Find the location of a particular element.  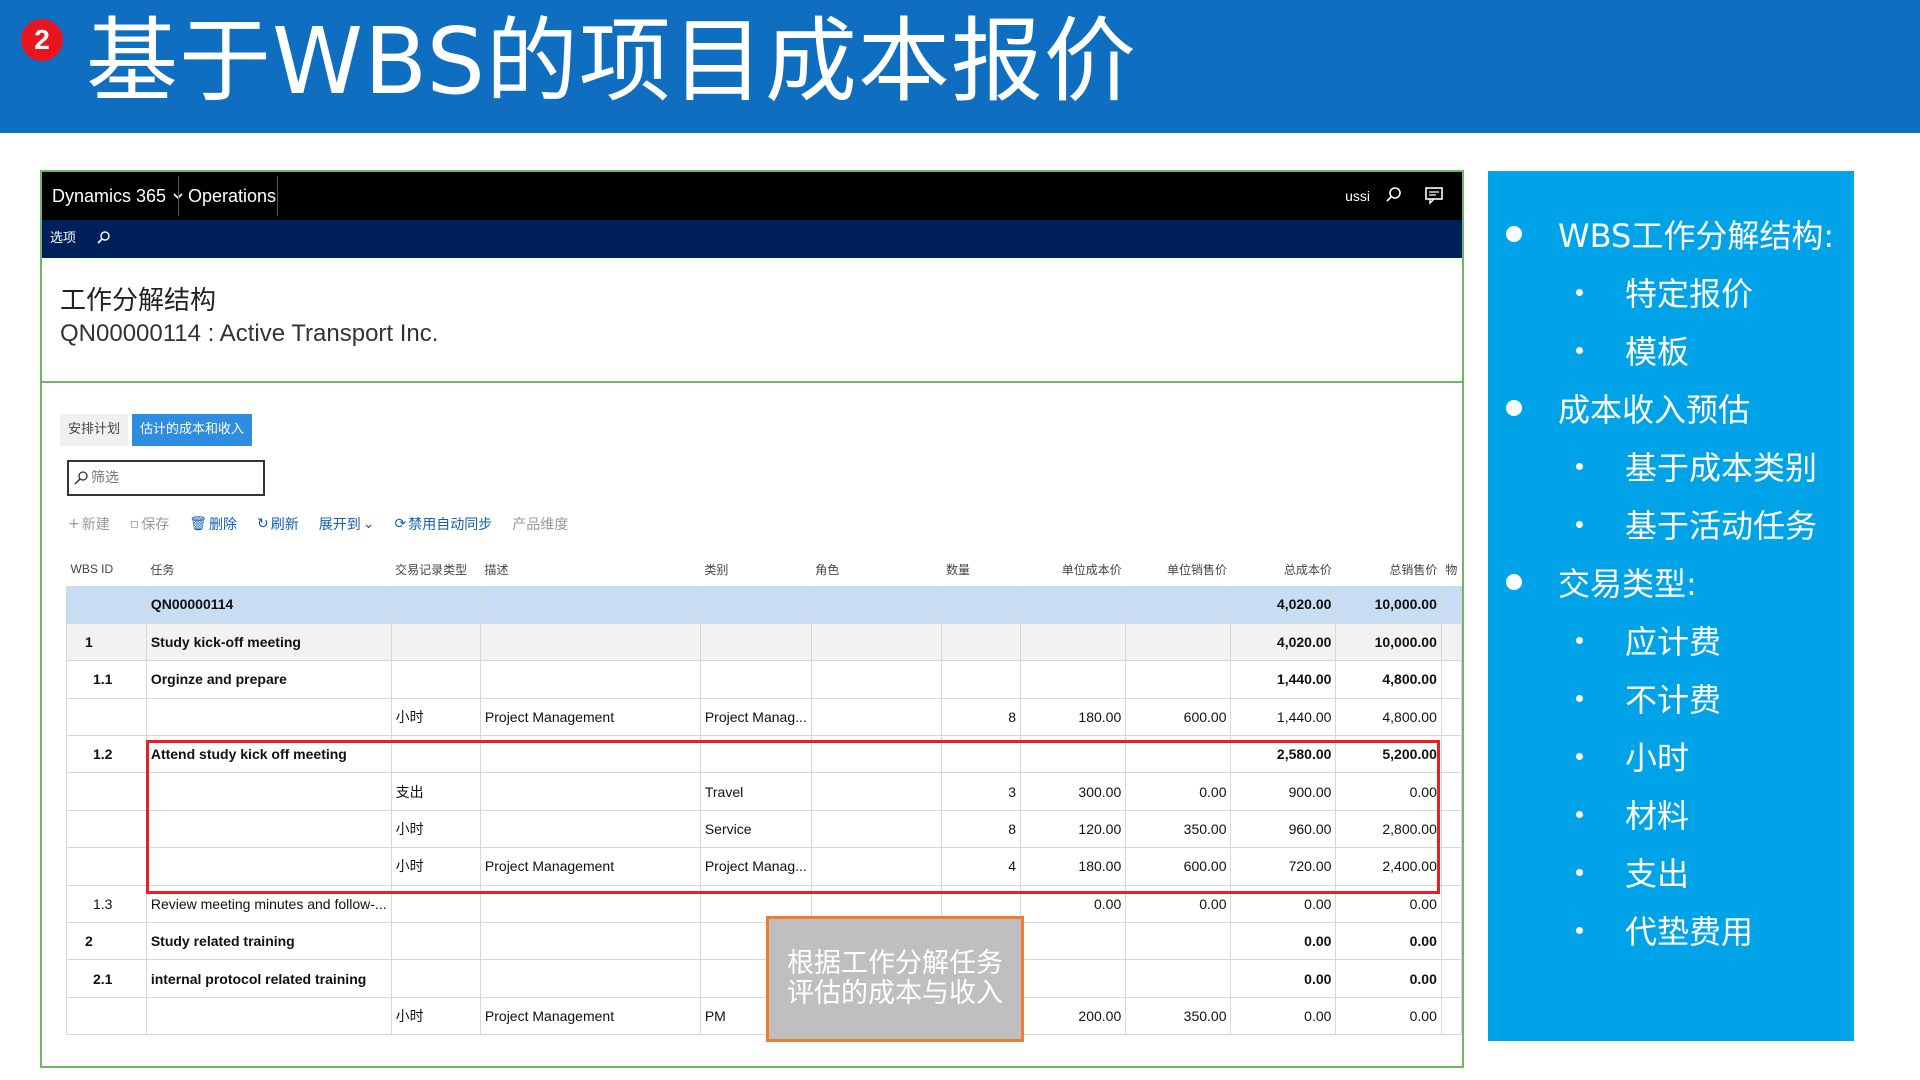

options-menu: 选项 is located at coordinates (63, 239).